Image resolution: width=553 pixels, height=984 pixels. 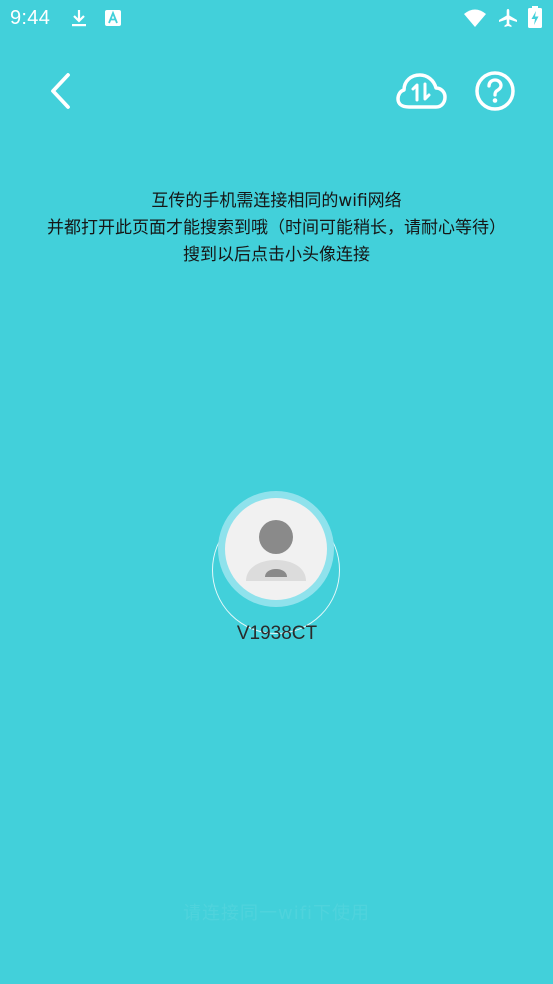 I want to click on person-avatar-icon, so click(x=276, y=550).